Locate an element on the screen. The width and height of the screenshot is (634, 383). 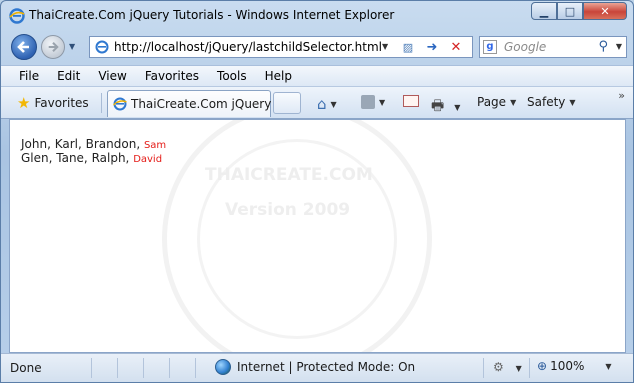
go-button: ➜ is located at coordinates (432, 47).